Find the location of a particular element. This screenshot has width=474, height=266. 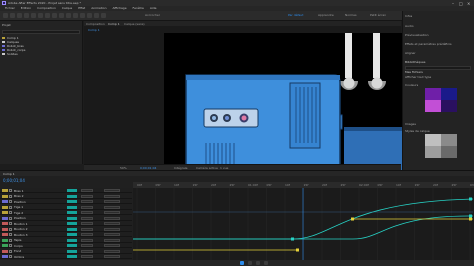

easy-ease-icon is located at coordinates (258, 263).